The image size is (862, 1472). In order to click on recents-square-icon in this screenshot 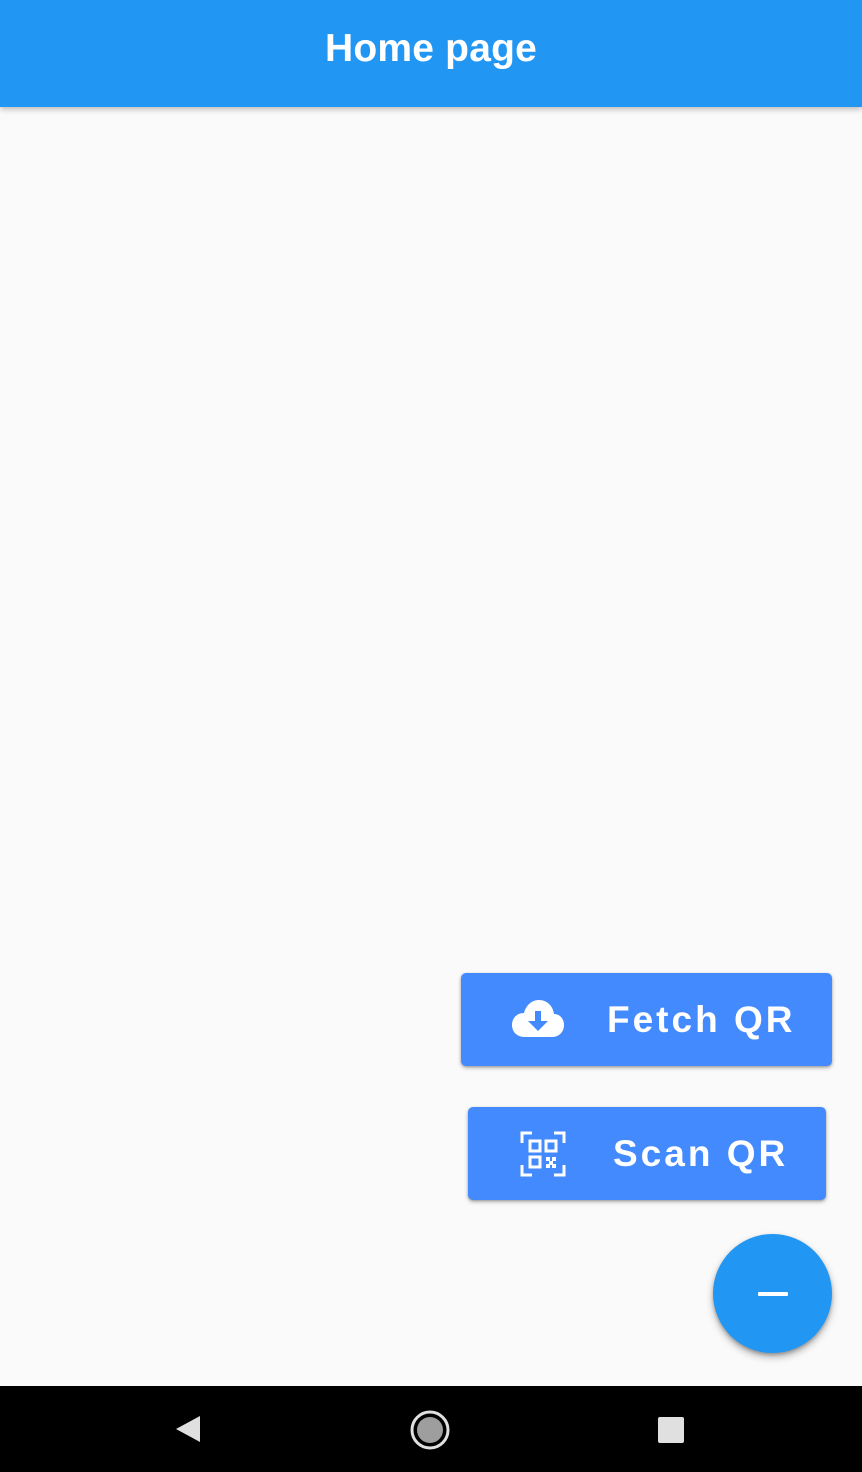, I will do `click(671, 1430)`.